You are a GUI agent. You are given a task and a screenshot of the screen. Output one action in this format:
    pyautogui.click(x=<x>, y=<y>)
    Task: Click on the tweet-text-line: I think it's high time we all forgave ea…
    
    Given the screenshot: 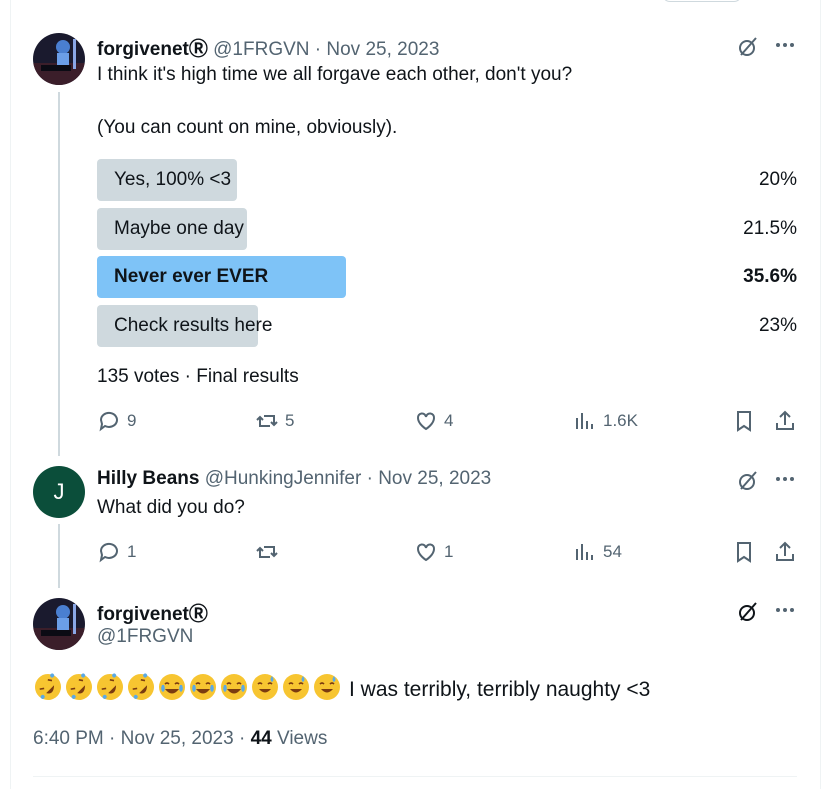 What is the action you would take?
    pyautogui.click(x=335, y=74)
    